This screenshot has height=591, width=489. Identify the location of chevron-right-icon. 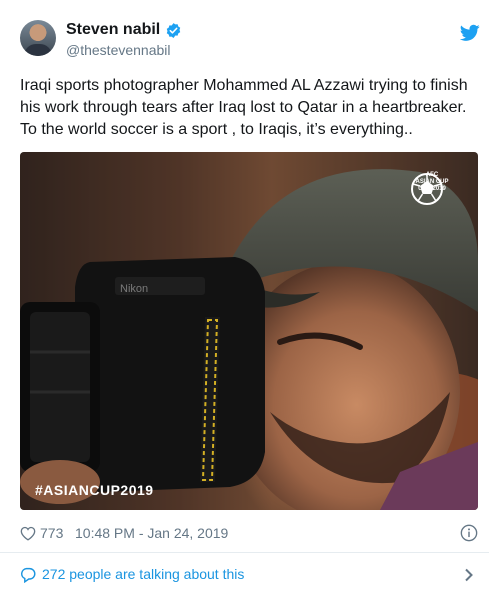
(469, 575).